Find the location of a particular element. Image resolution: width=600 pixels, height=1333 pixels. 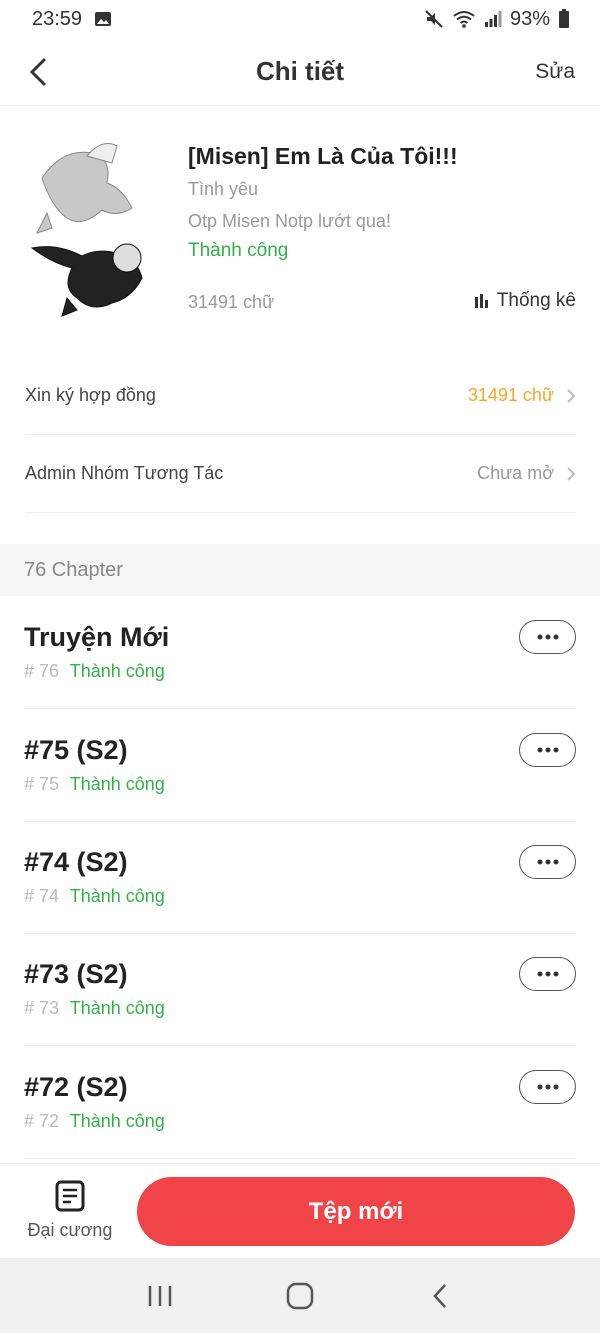

outline-button: Đại cương is located at coordinates (70, 1215).